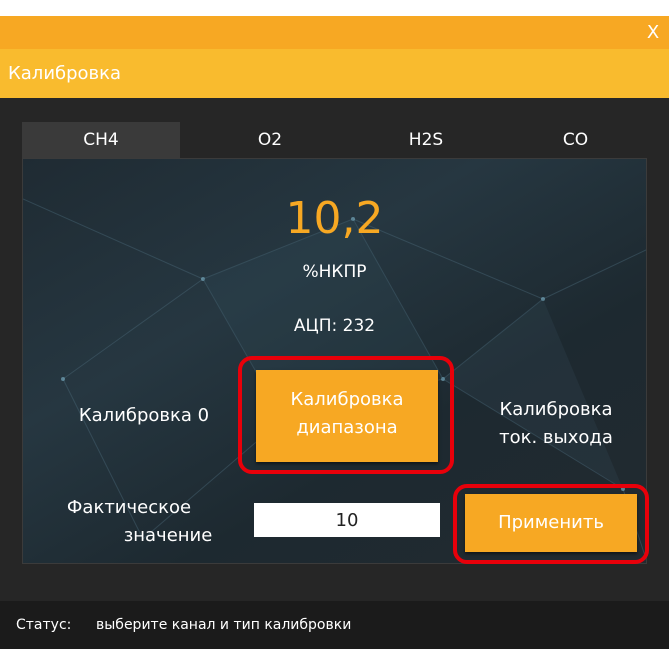 This screenshot has height=649, width=669. I want to click on tab-h2s: H2S, so click(426, 140).